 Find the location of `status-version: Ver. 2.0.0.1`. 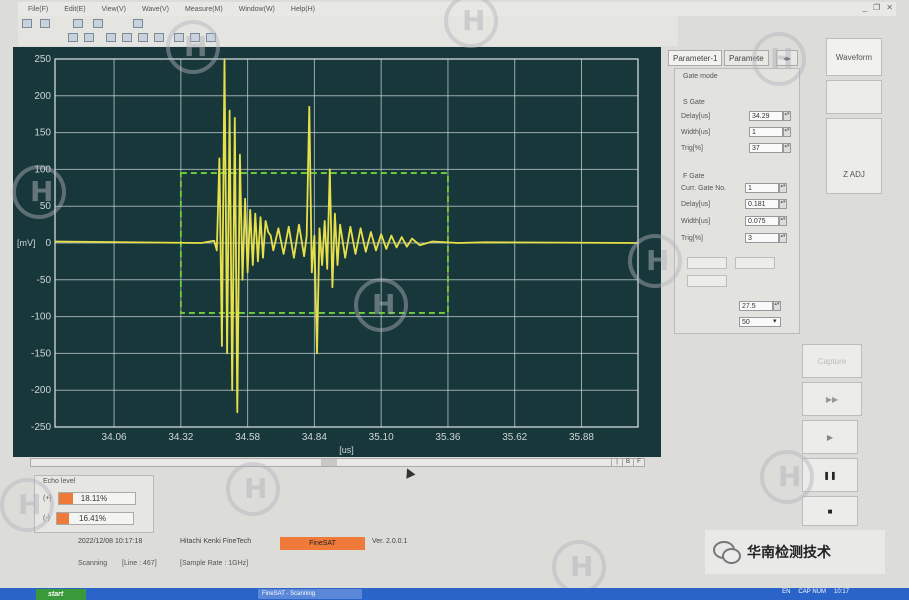

status-version: Ver. 2.0.0.1 is located at coordinates (390, 541).